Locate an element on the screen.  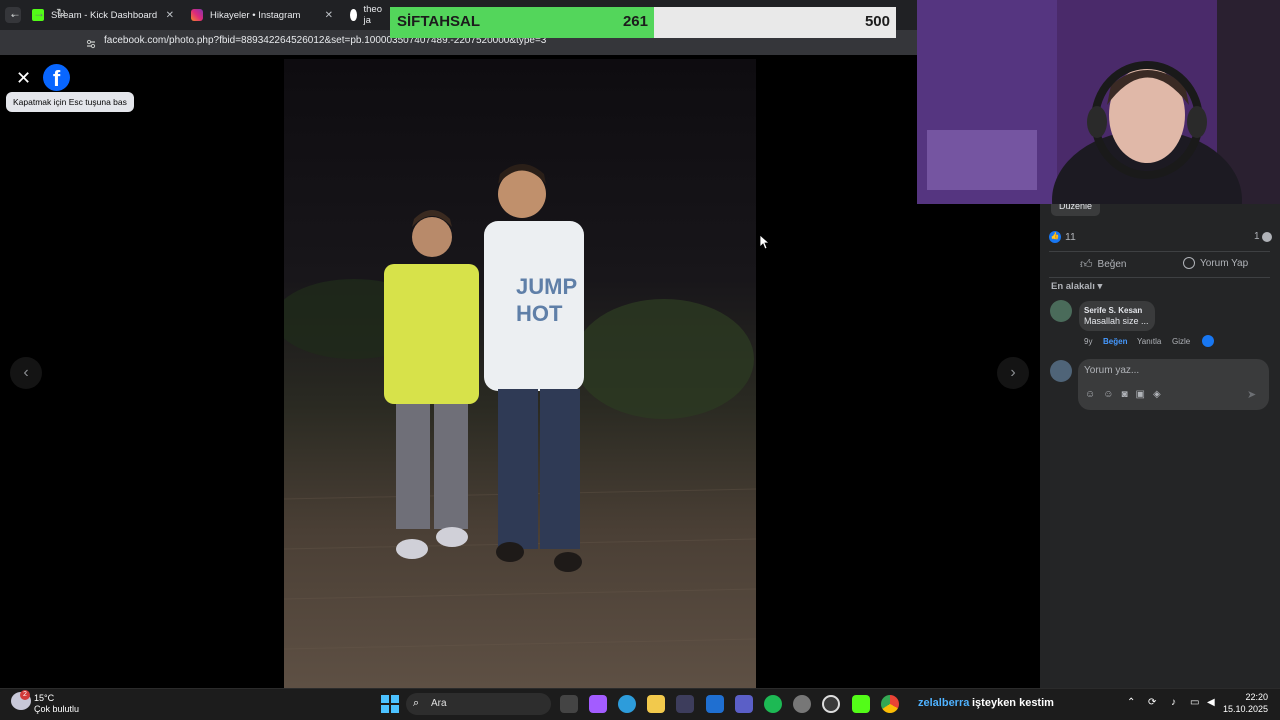
comment-reply-button: Yanıtla is located at coordinates (1149, 341).